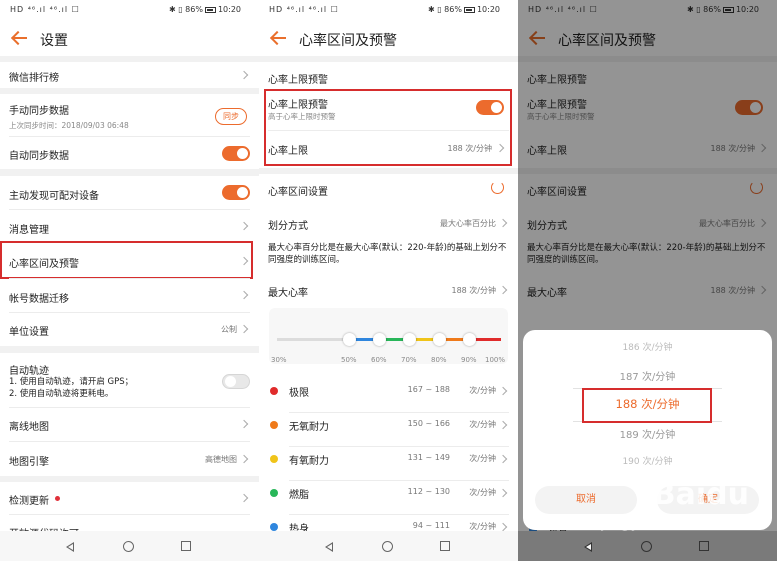 The image size is (777, 561). I want to click on list-item-discover-devices: 主动发现可配对设备, so click(129, 192).